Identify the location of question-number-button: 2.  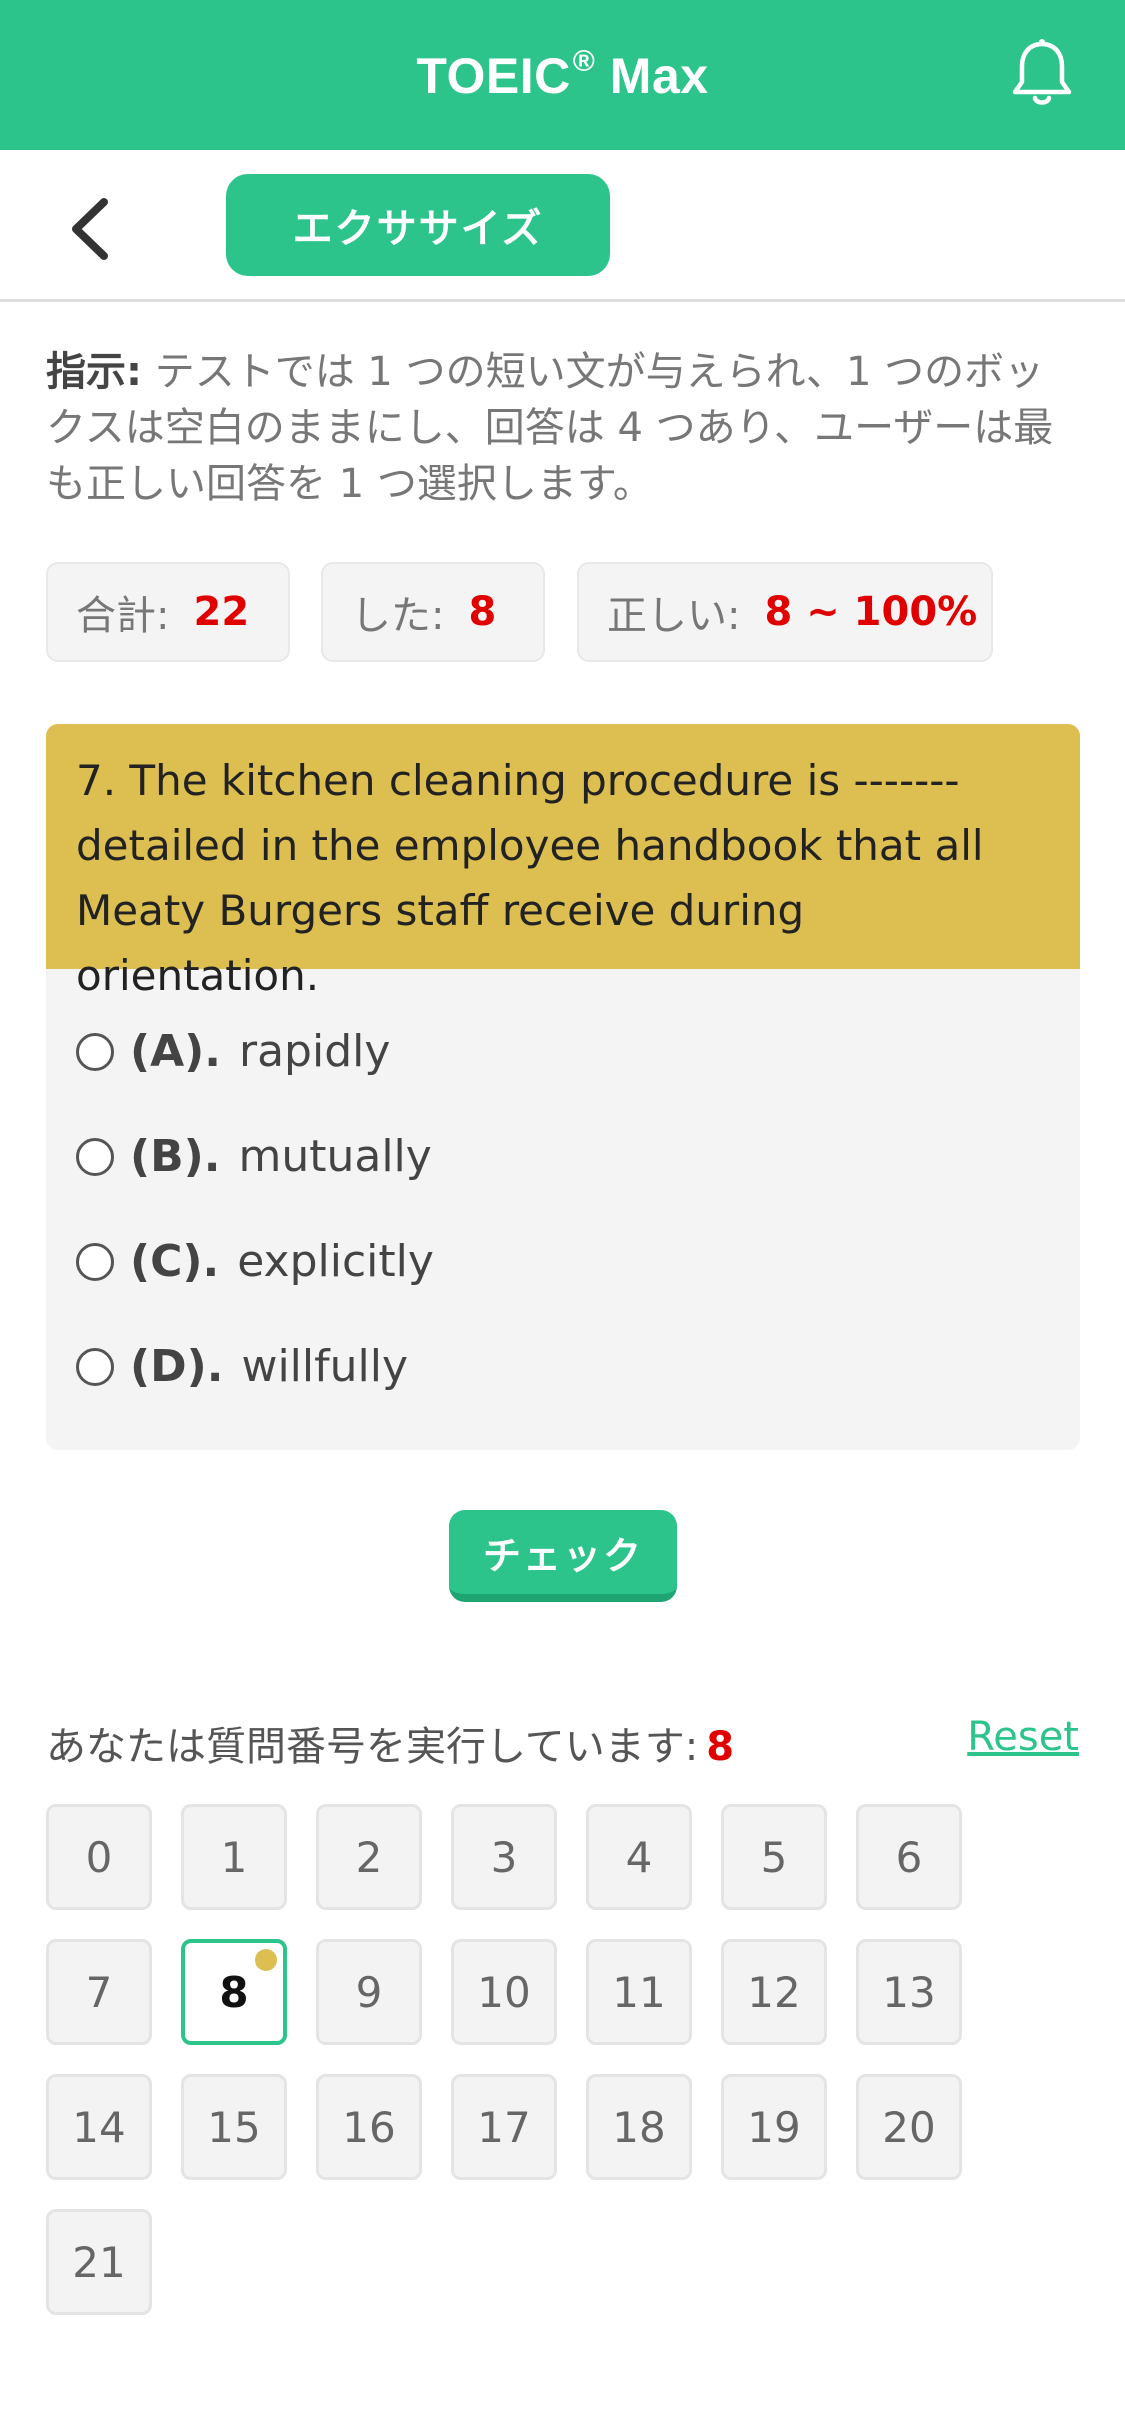
(369, 1857).